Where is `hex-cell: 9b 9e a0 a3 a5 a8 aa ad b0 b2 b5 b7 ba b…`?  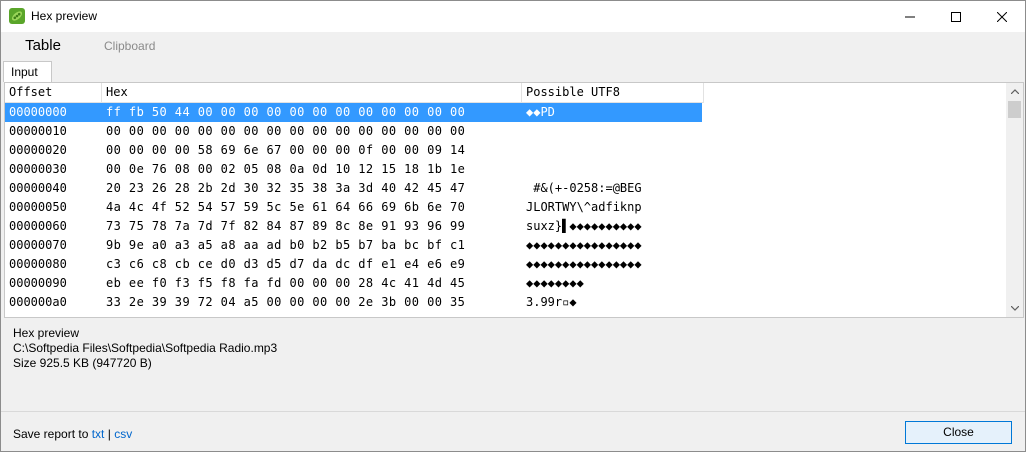
hex-cell: 9b 9e a0 a3 a5 a8 aa ad b0 b2 b5 b7 ba b… is located at coordinates (286, 245).